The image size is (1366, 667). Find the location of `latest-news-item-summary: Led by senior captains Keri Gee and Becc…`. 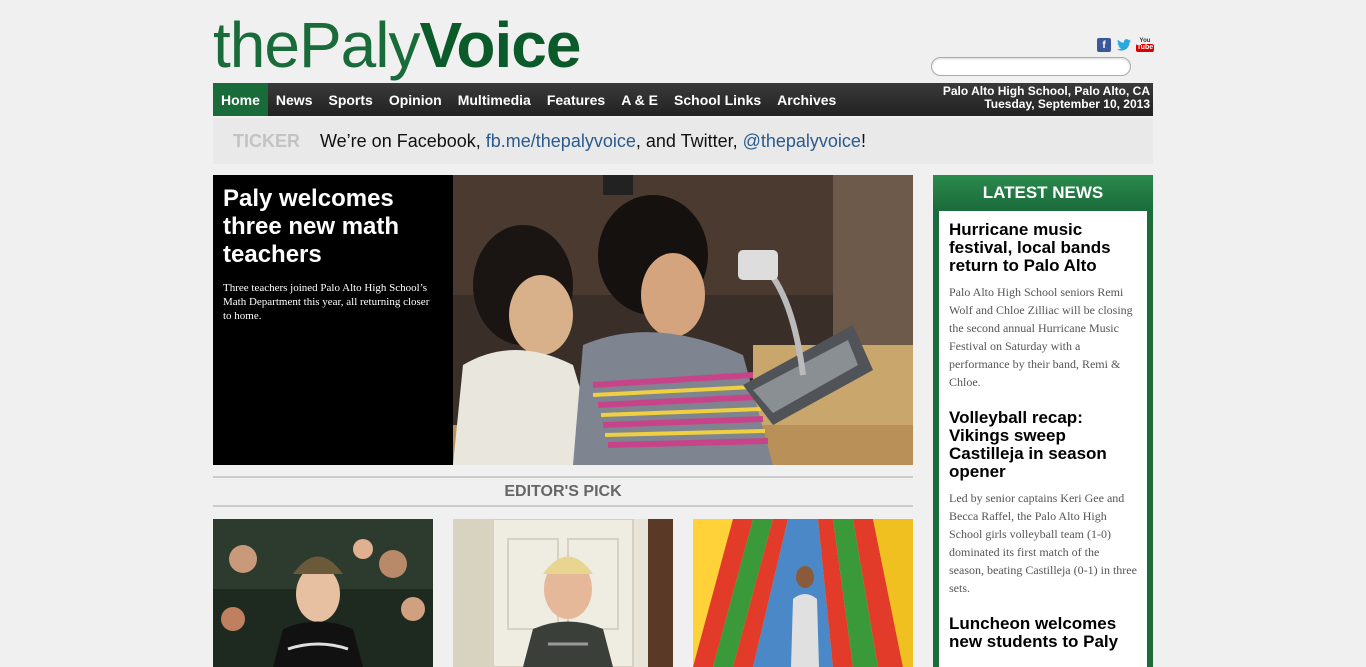

latest-news-item-summary: Led by senior captains Keri Gee and Becc… is located at coordinates (1043, 543).